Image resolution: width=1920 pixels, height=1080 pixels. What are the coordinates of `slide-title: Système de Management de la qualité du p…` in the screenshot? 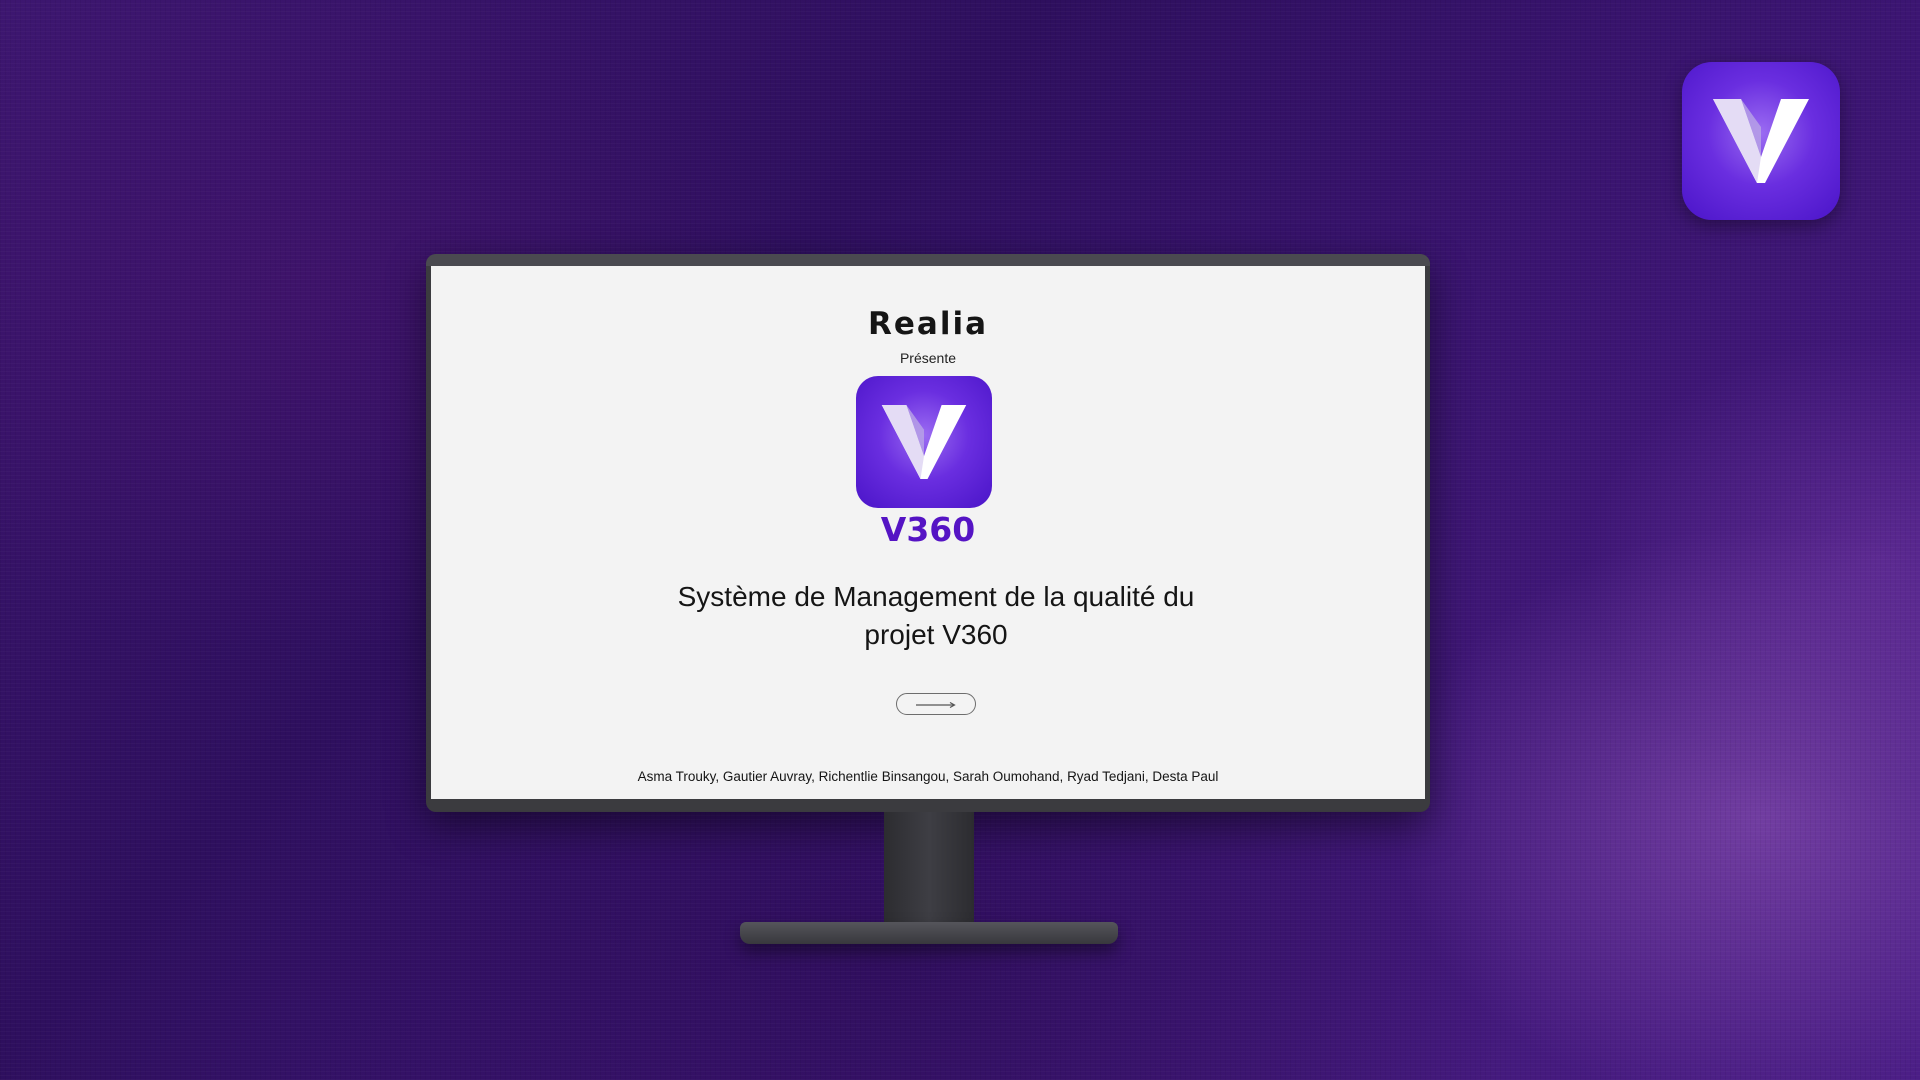 It's located at (936, 616).